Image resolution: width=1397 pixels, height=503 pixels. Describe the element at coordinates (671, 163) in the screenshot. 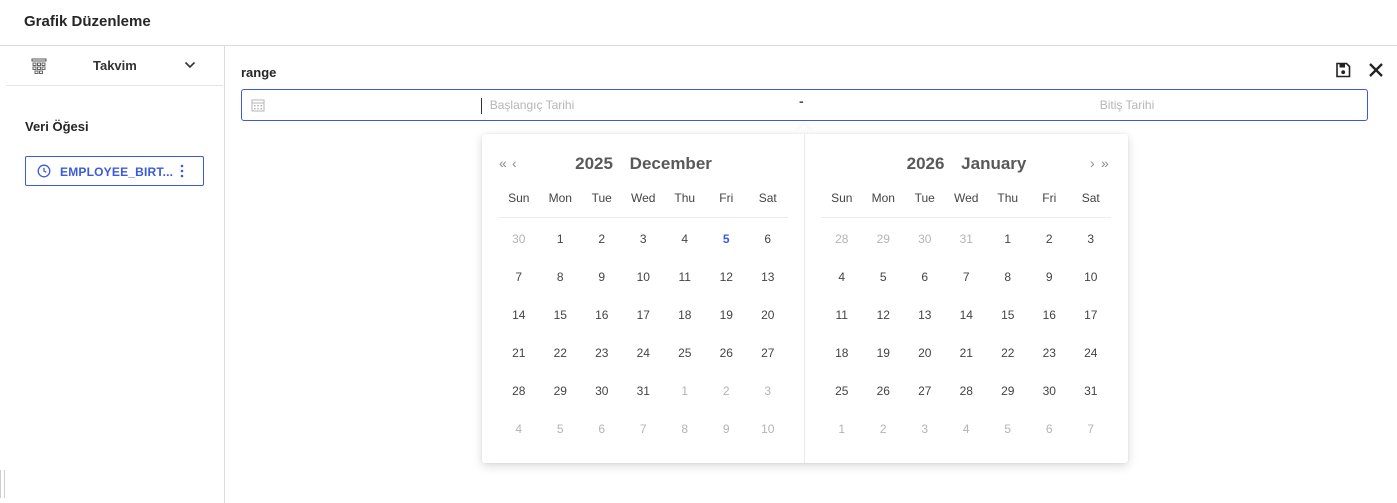

I see `month-label: December` at that location.